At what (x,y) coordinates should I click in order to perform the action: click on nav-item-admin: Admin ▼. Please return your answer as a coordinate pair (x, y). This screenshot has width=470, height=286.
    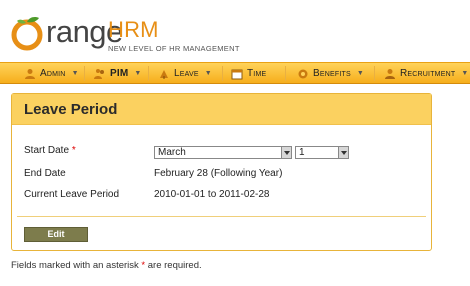
    Looking at the image, I should click on (51, 73).